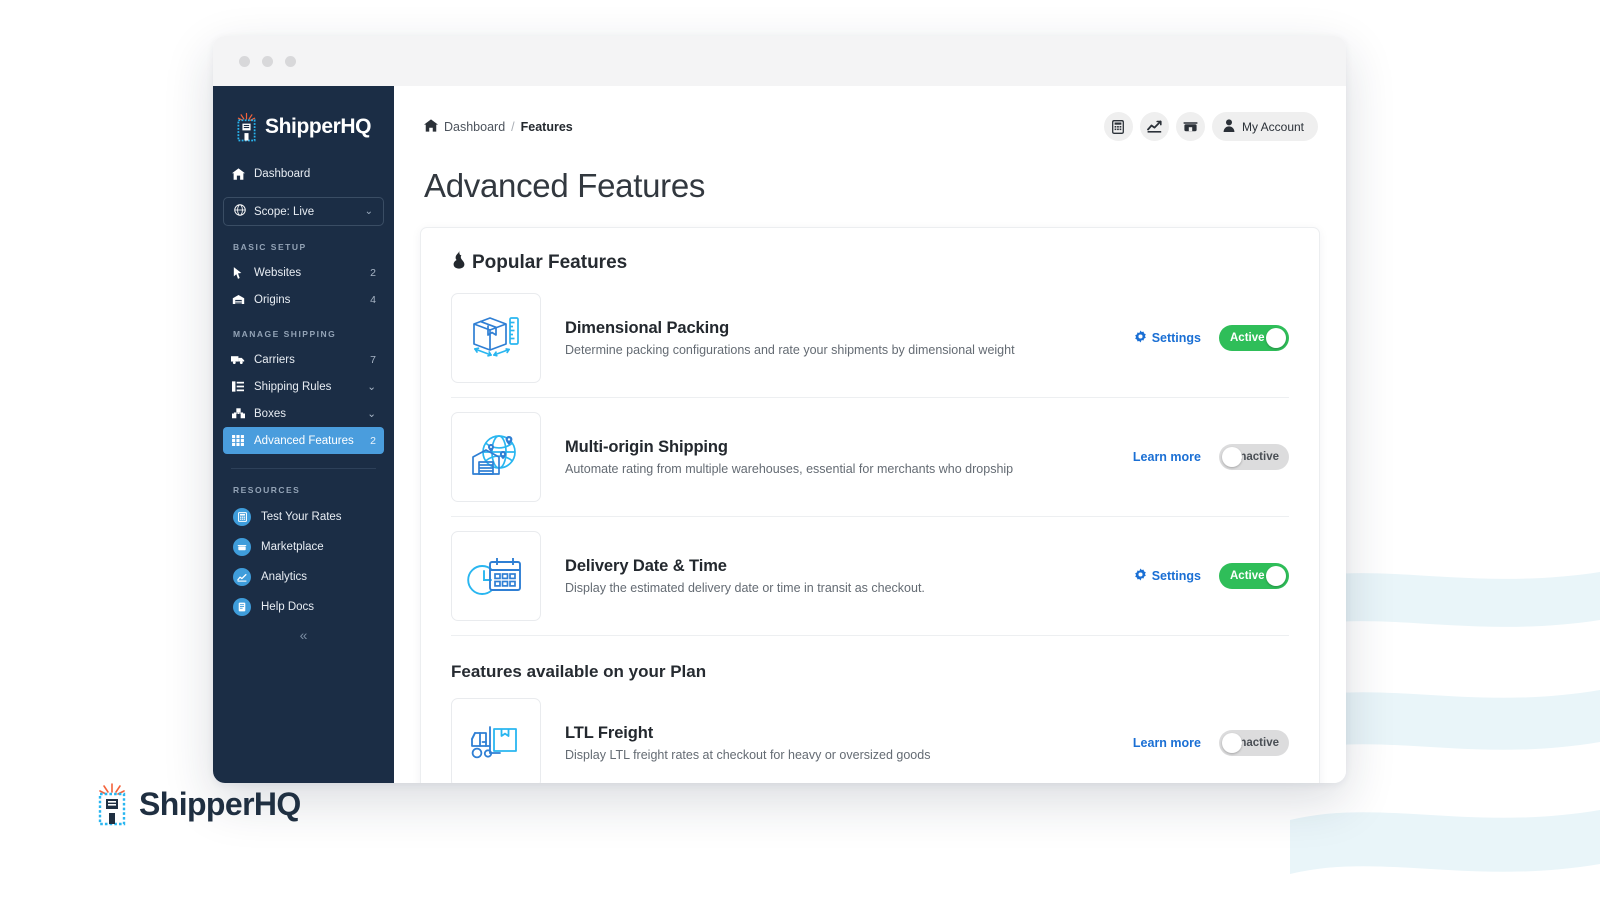 The height and width of the screenshot is (900, 1600). I want to click on sidebar-item-carriers: Carriers 7, so click(303, 359).